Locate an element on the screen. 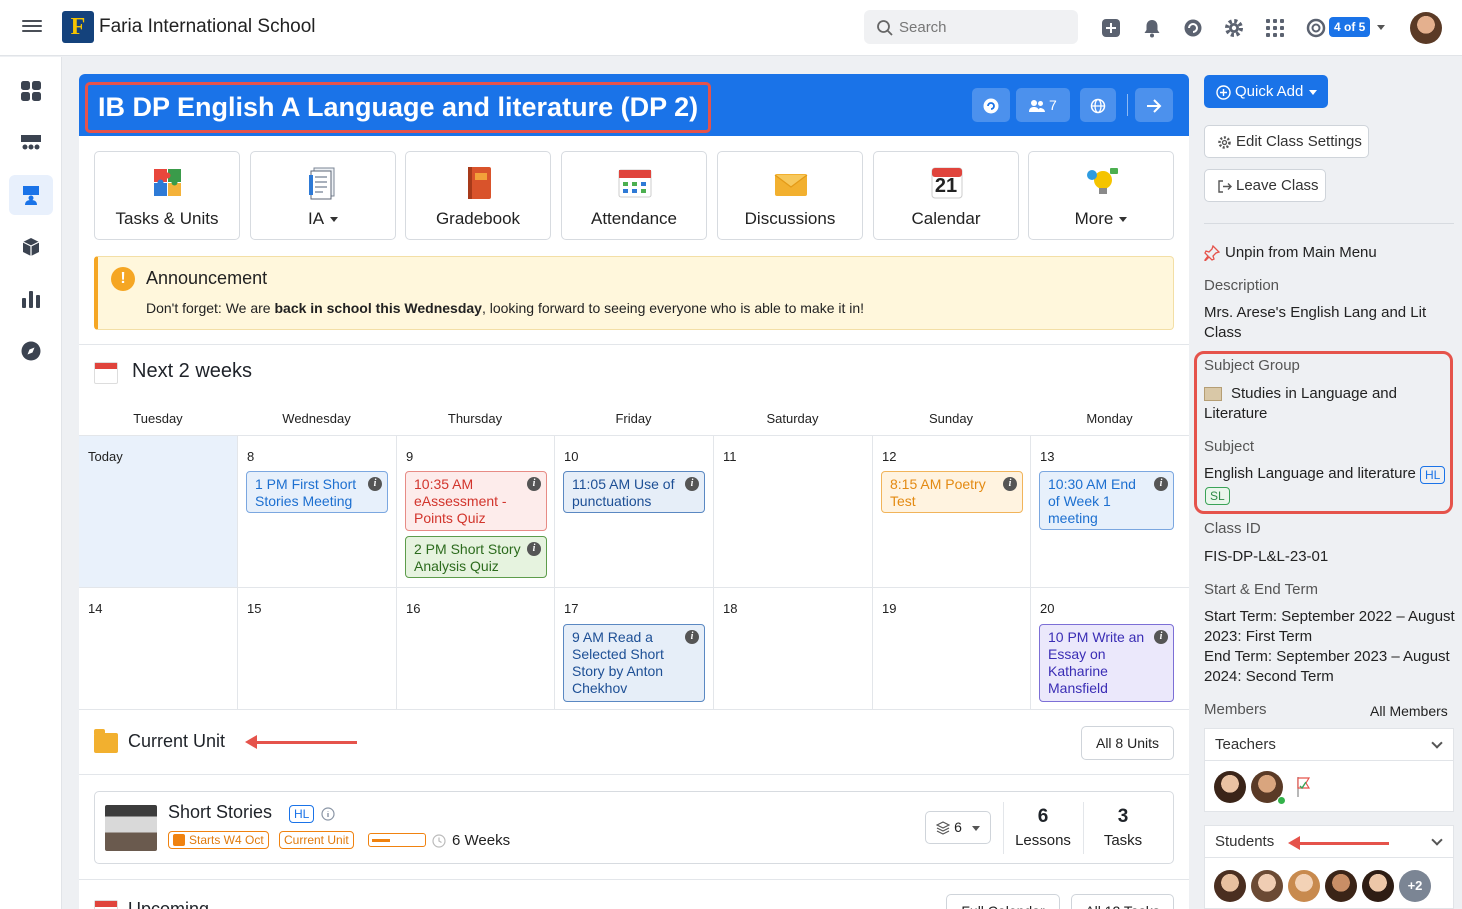 This screenshot has height=909, width=1462. unit-name: Short Stories is located at coordinates (220, 812).